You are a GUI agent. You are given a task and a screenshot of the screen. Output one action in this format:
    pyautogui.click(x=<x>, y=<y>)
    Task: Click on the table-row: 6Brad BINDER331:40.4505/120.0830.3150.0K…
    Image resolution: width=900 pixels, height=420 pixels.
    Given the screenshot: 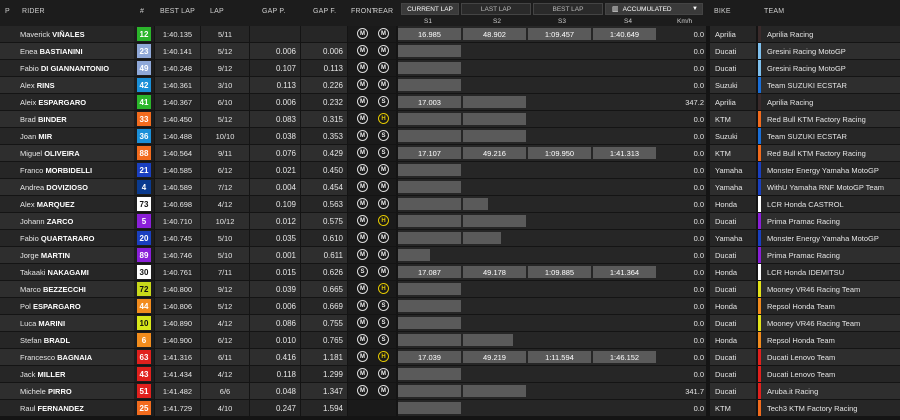 What is the action you would take?
    pyautogui.click(x=450, y=119)
    